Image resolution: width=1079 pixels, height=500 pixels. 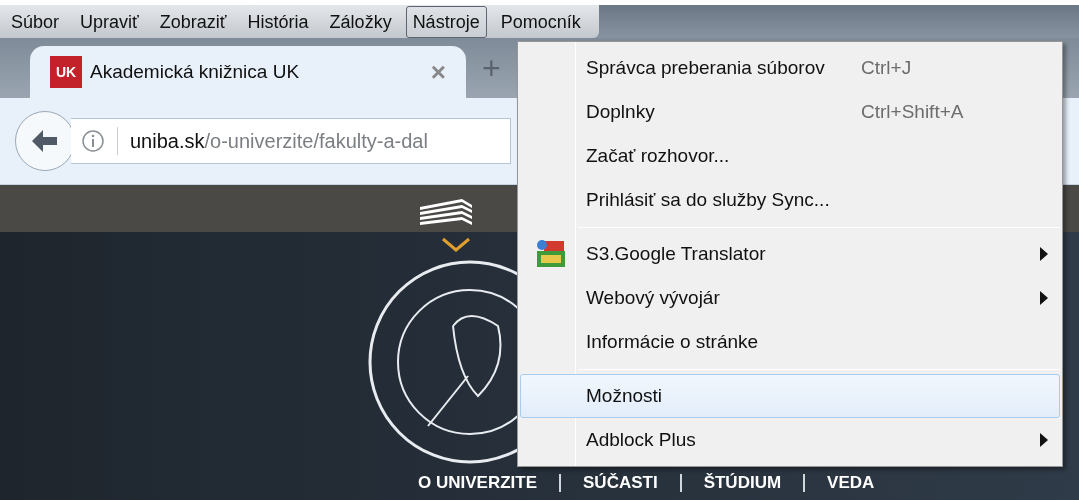 I want to click on info-icon, so click(x=93, y=141).